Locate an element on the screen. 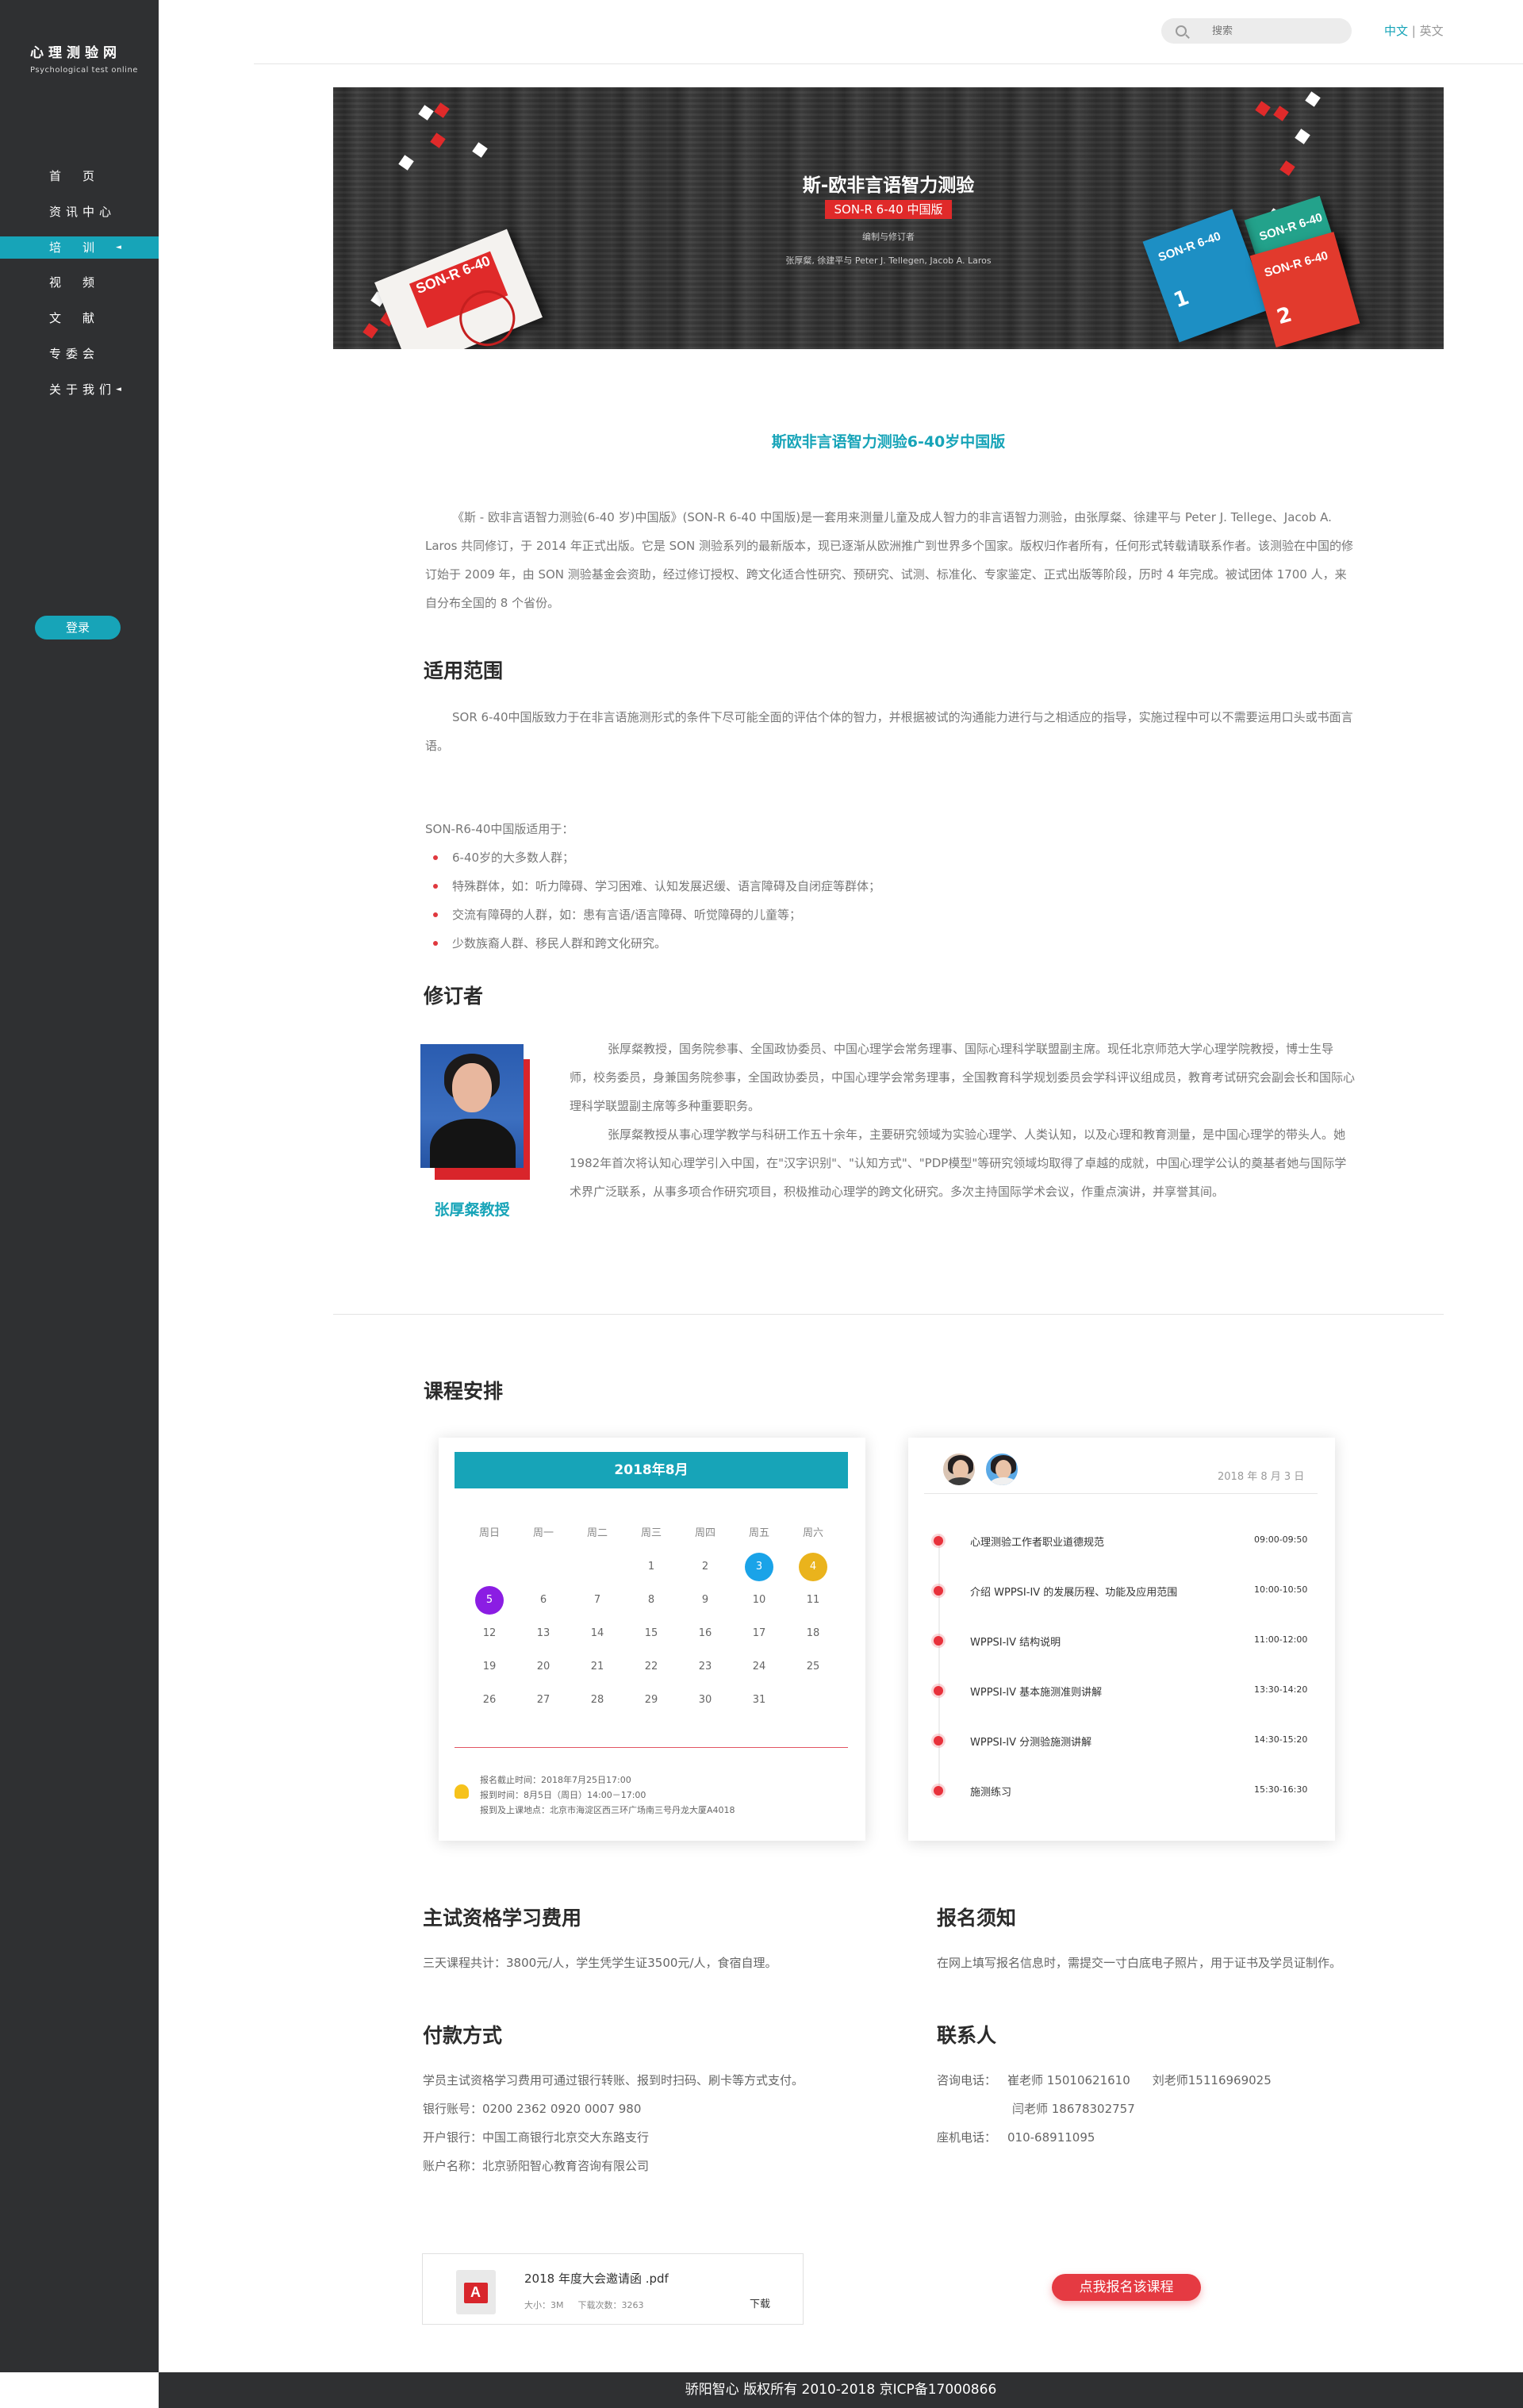 The width and height of the screenshot is (1523, 2408). nav-item-news: 资讯中心 is located at coordinates (79, 212).